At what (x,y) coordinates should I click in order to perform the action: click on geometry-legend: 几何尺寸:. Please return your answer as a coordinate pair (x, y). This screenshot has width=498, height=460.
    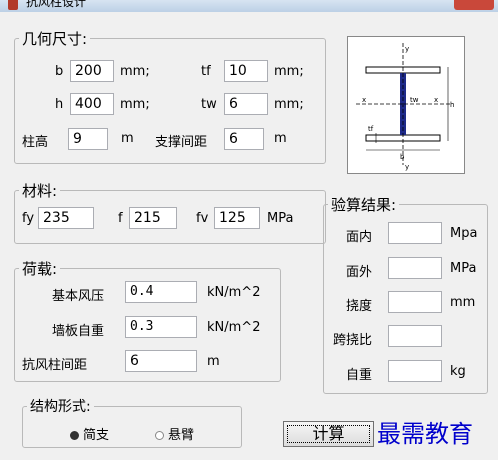
    Looking at the image, I should click on (55, 39).